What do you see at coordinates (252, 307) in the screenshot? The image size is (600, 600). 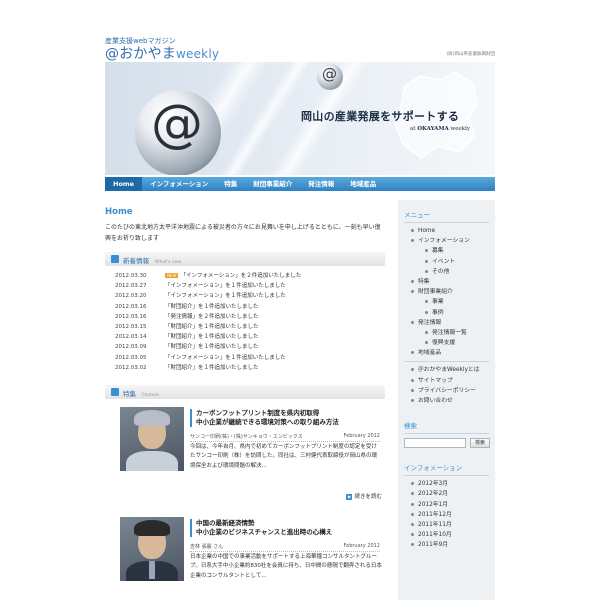 I see `news-item: 2012.03.16 「財団紹介」を１件追加いたしました` at bounding box center [252, 307].